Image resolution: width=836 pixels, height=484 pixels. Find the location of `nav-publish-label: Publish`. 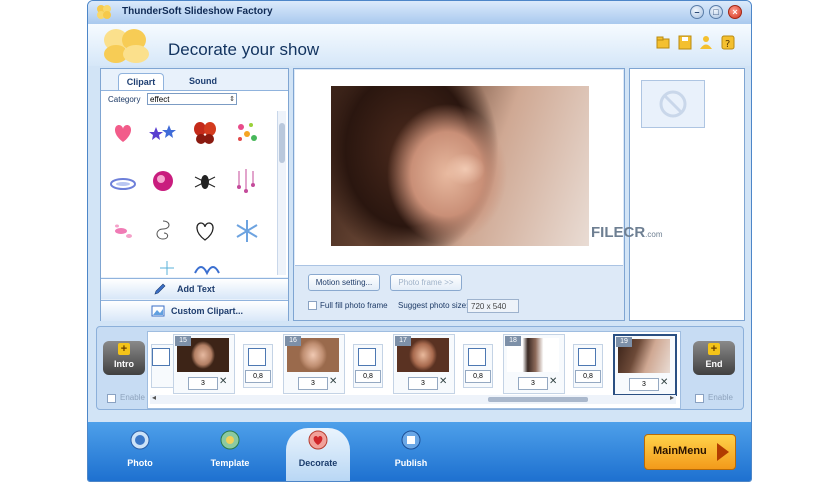

nav-publish-label: Publish is located at coordinates (411, 463).